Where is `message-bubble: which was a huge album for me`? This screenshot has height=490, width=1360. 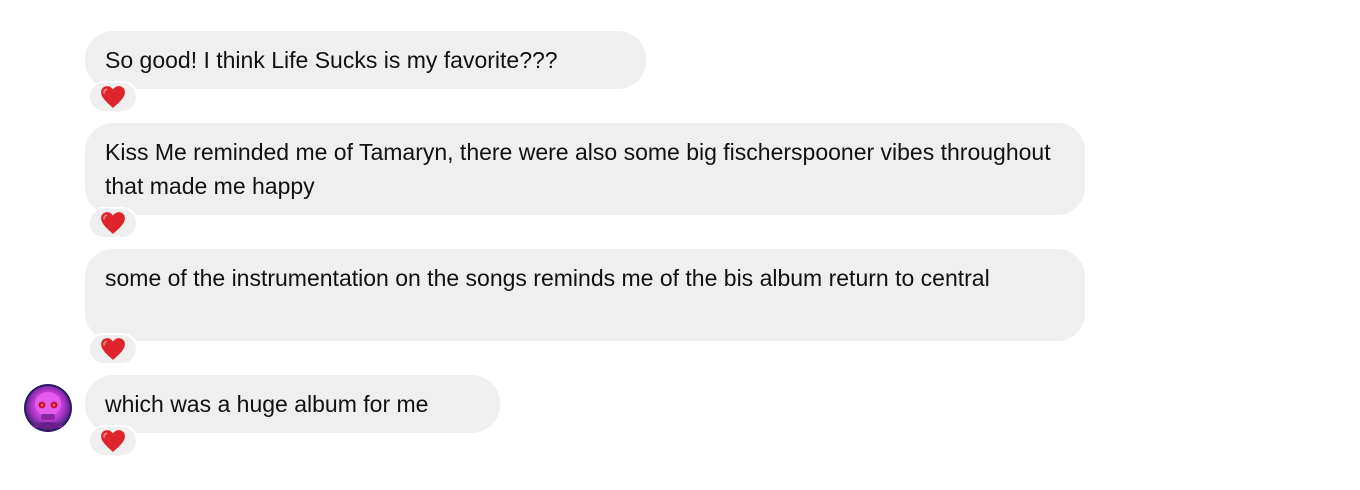
message-bubble: which was a huge album for me is located at coordinates (292, 404).